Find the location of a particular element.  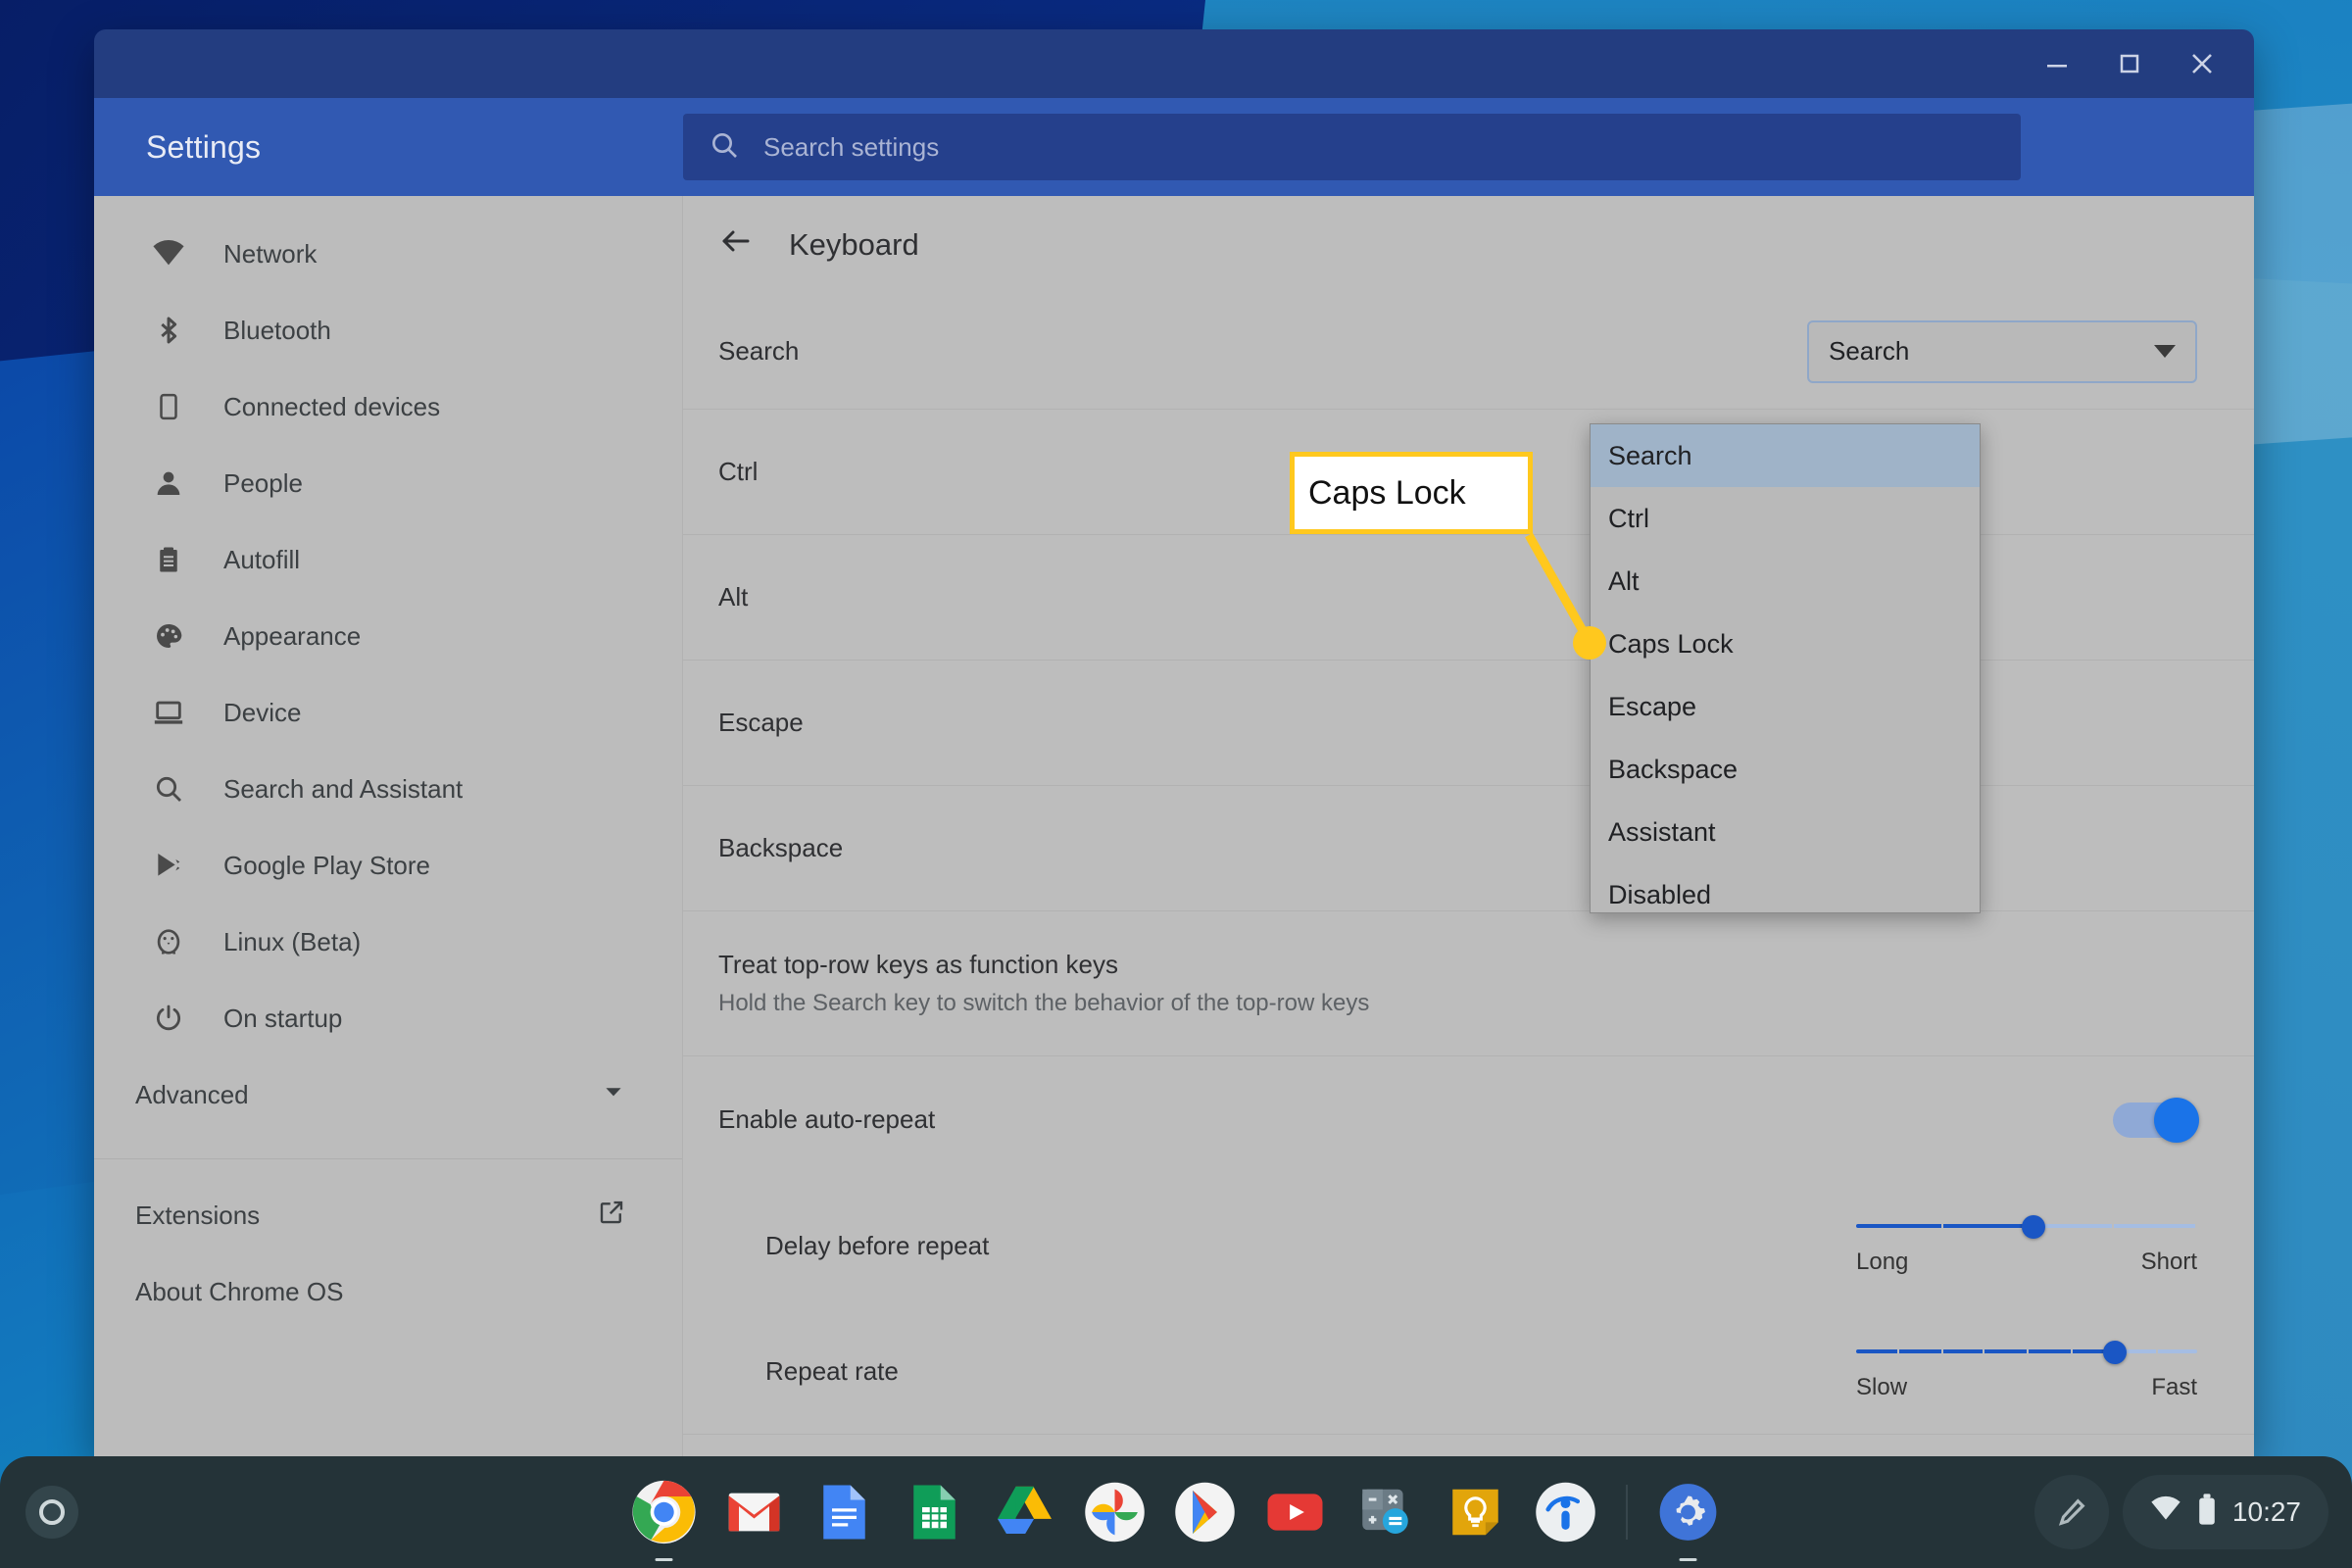

row-label-ctrl: Ctrl is located at coordinates (738, 471).